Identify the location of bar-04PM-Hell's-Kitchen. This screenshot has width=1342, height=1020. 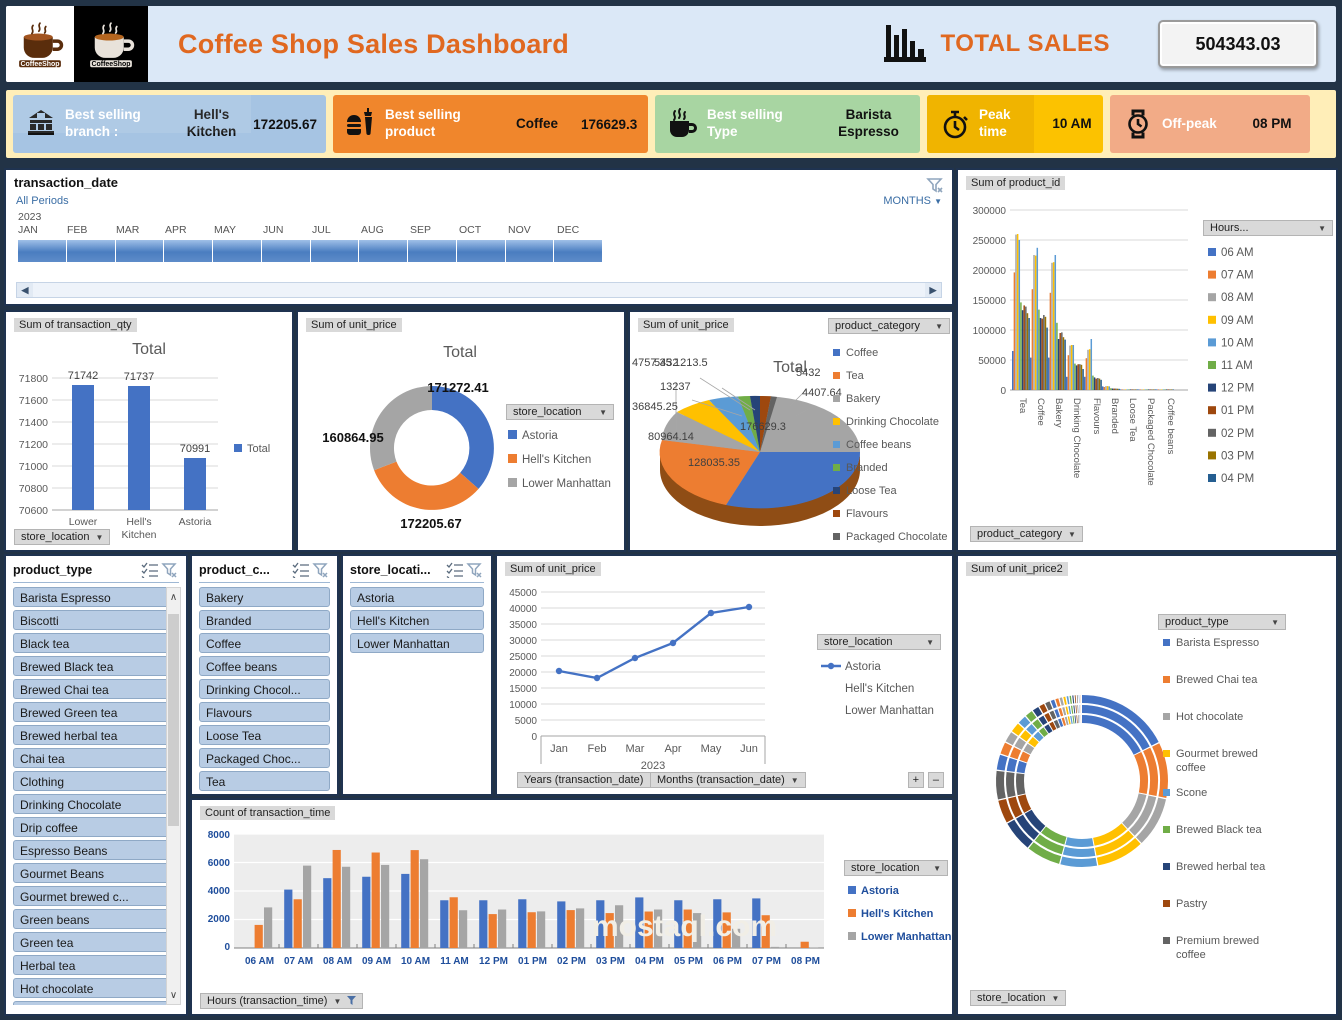
(648, 929).